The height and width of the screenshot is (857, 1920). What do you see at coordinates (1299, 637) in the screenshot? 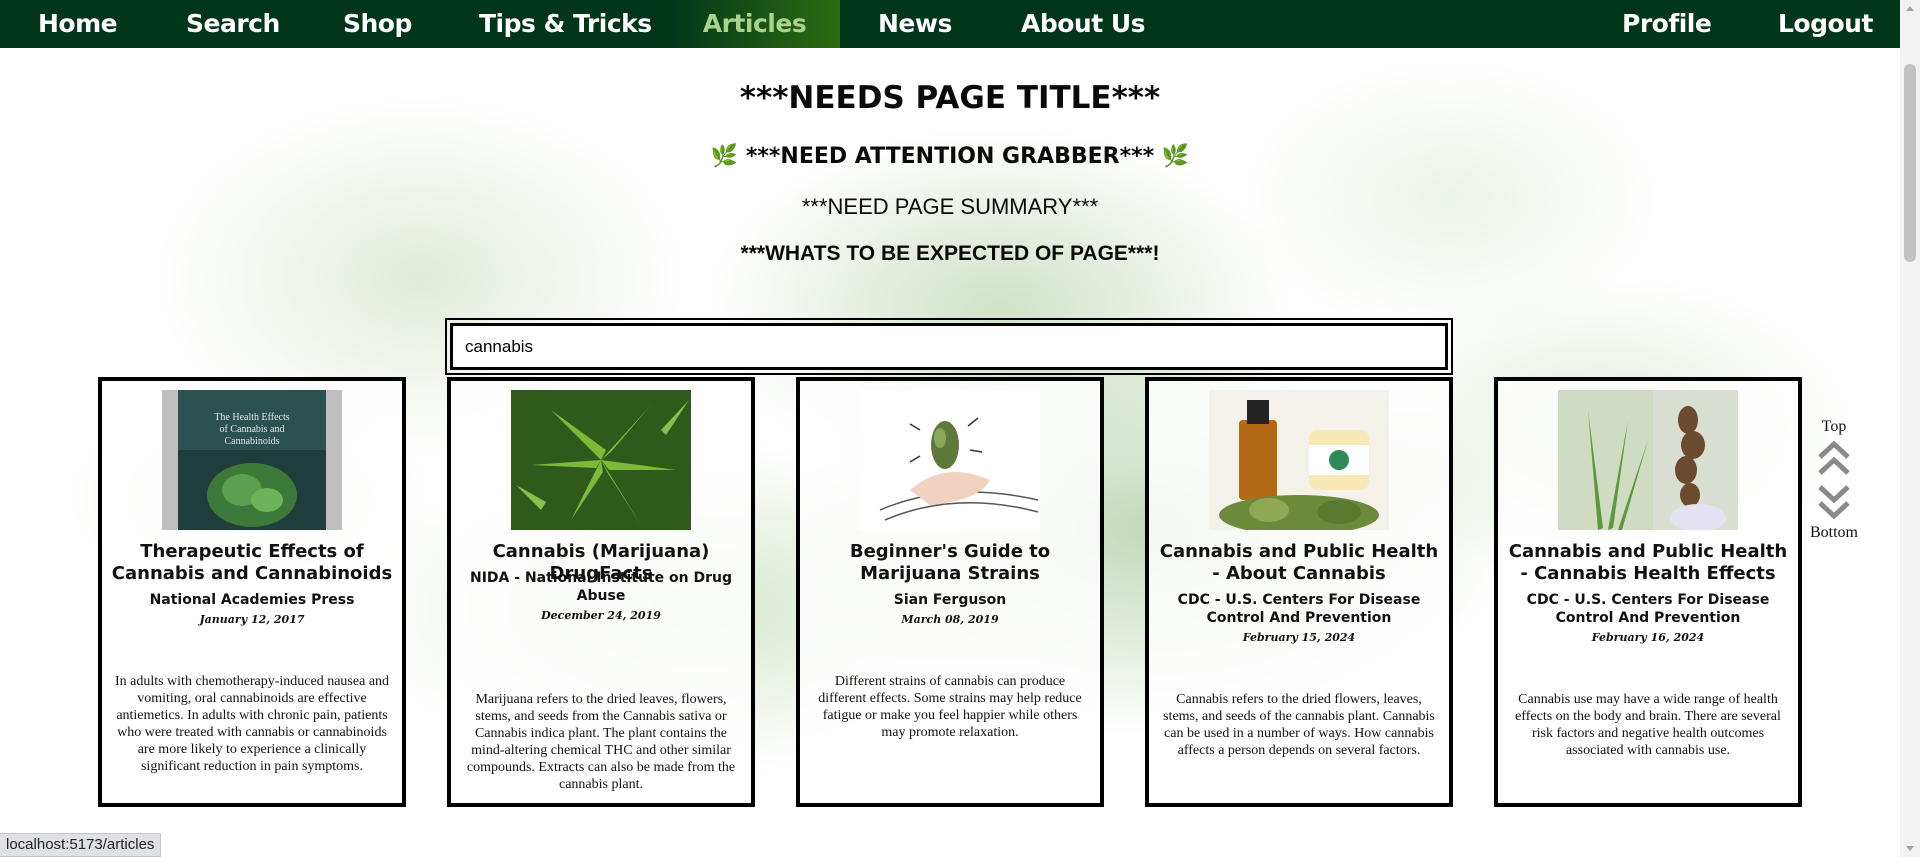
I see `article-date: February 15, 2024` at bounding box center [1299, 637].